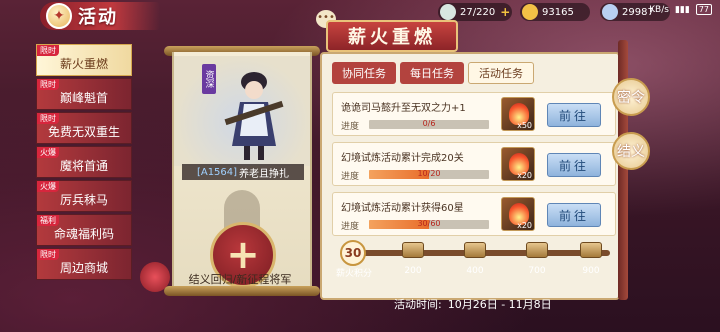 Image resolution: width=720 pixels, height=332 pixels. I want to click on menu-item-label: 巅峰魁首, so click(83, 97).